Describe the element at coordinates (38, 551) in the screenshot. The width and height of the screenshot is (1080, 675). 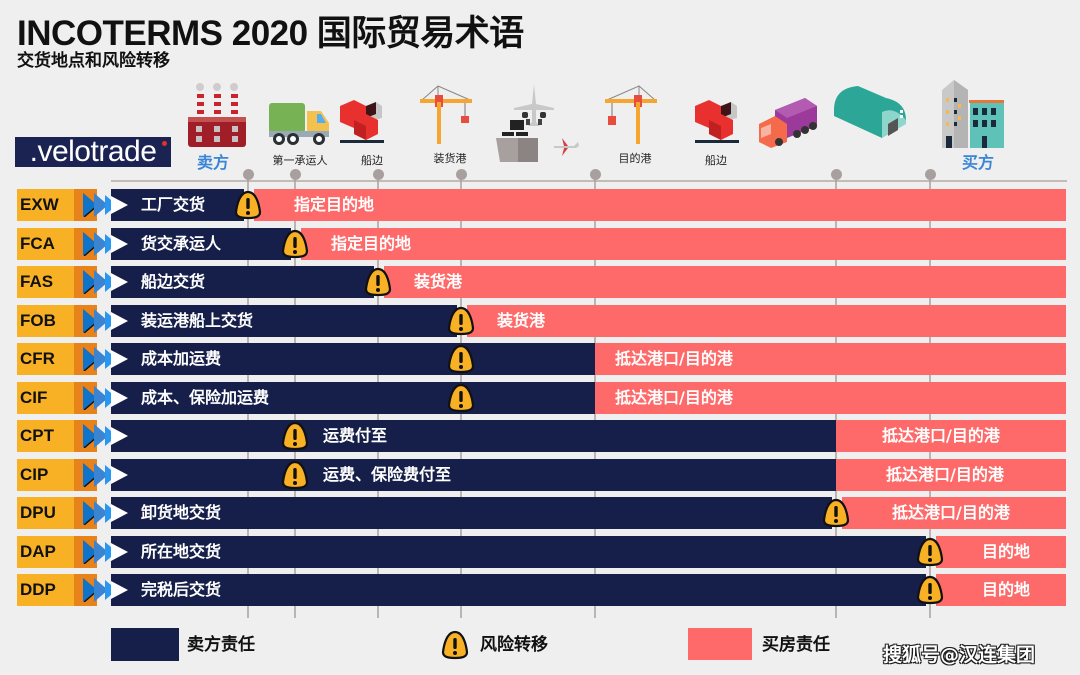
I see `term-code: DAP` at that location.